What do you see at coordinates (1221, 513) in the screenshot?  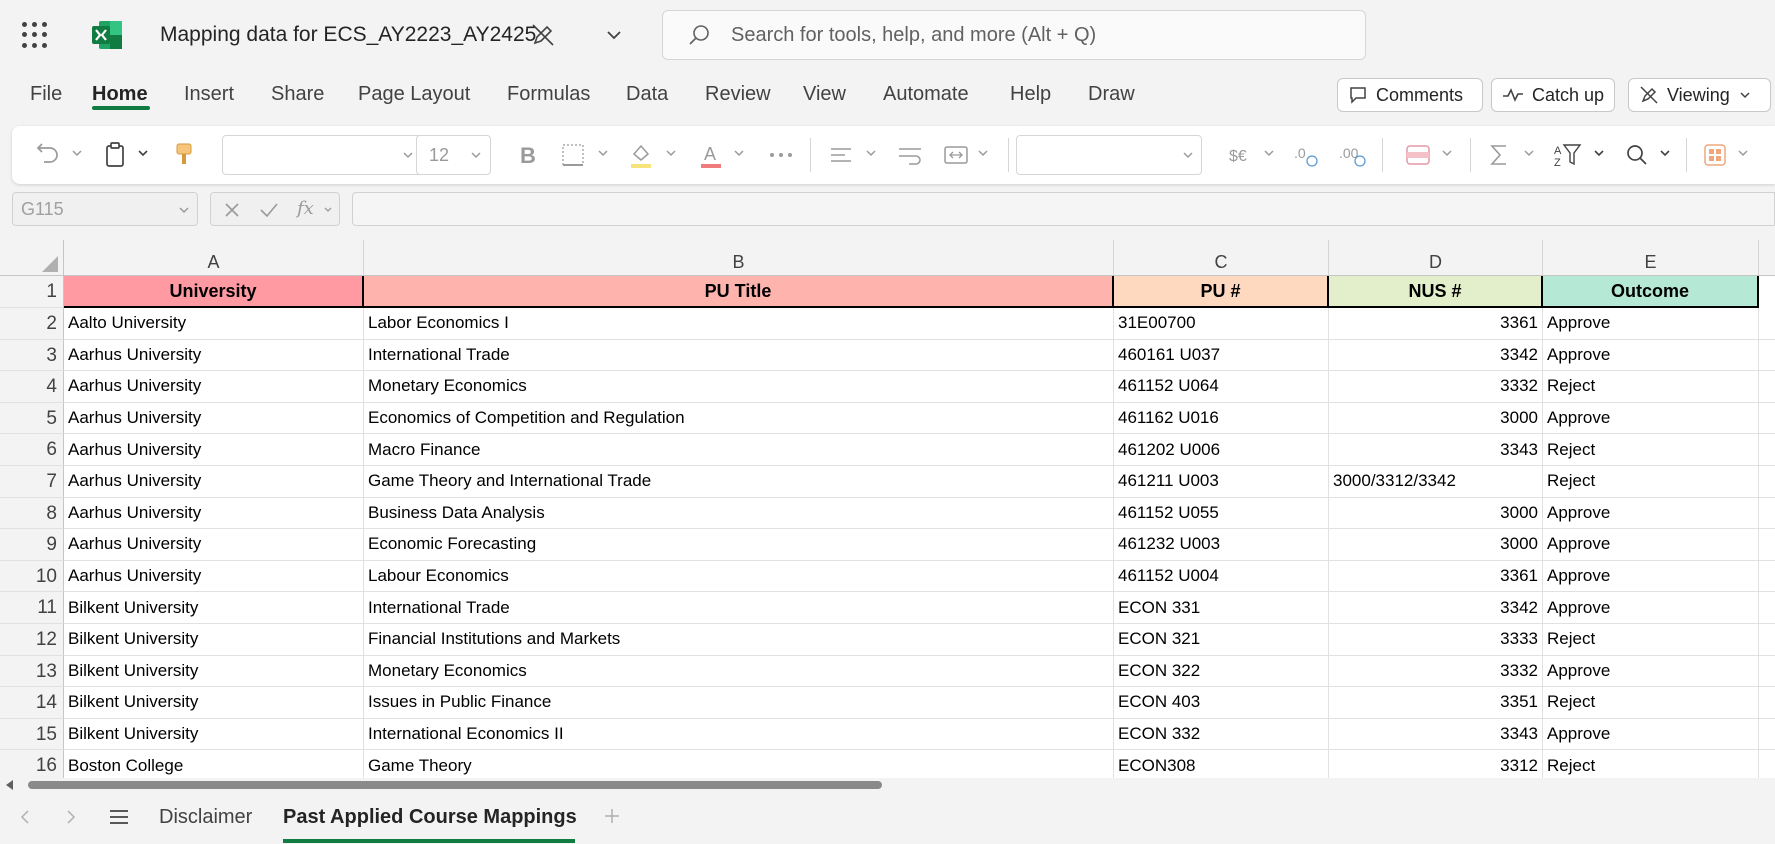 I see `cell-pu-number: 461152 U055` at bounding box center [1221, 513].